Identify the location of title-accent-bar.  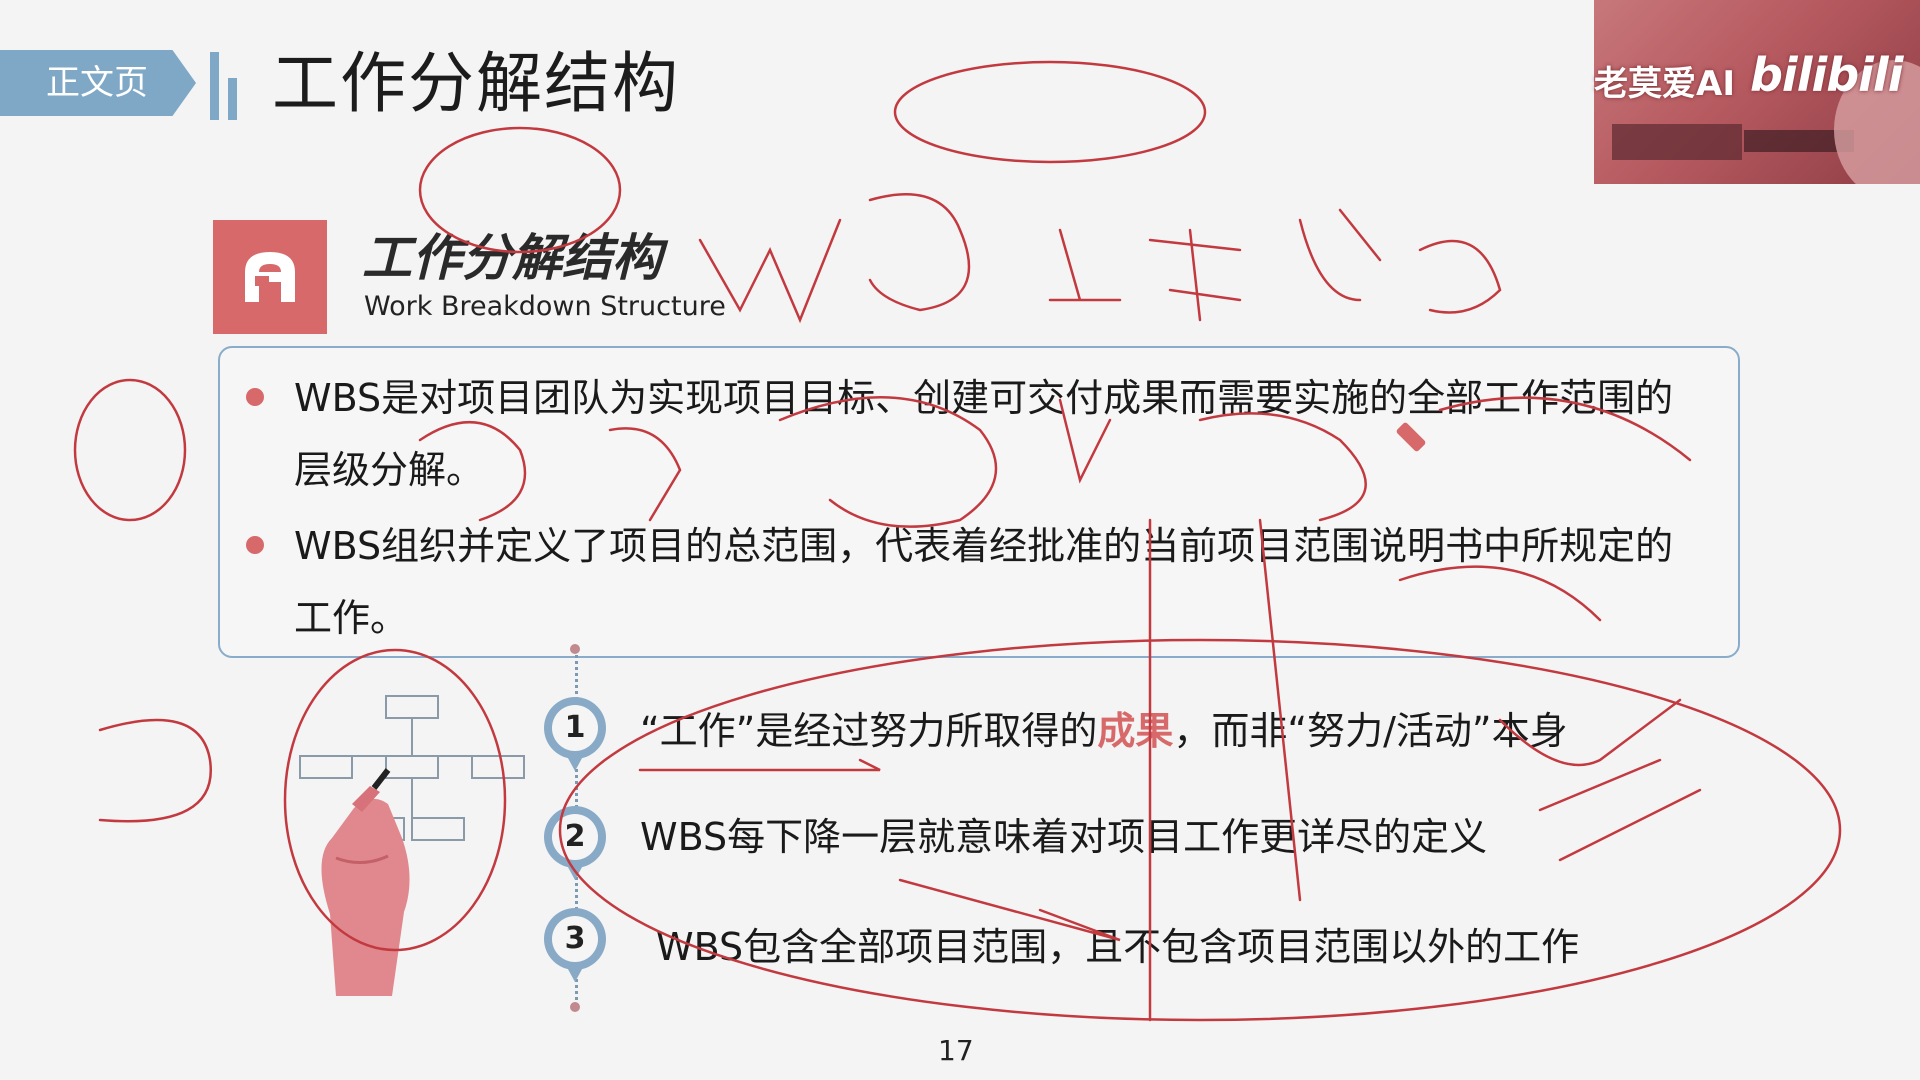
(214, 86).